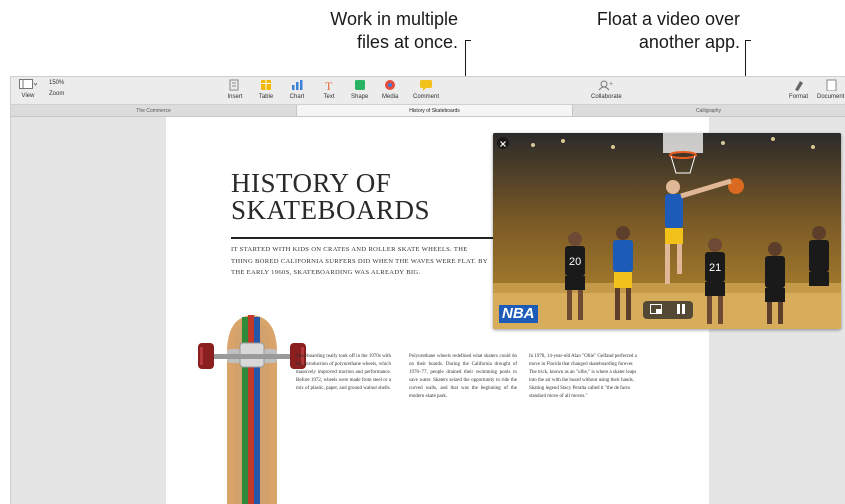 This screenshot has height=504, width=845. What do you see at coordinates (605, 85) in the screenshot?
I see `collaborate-icon: +` at bounding box center [605, 85].